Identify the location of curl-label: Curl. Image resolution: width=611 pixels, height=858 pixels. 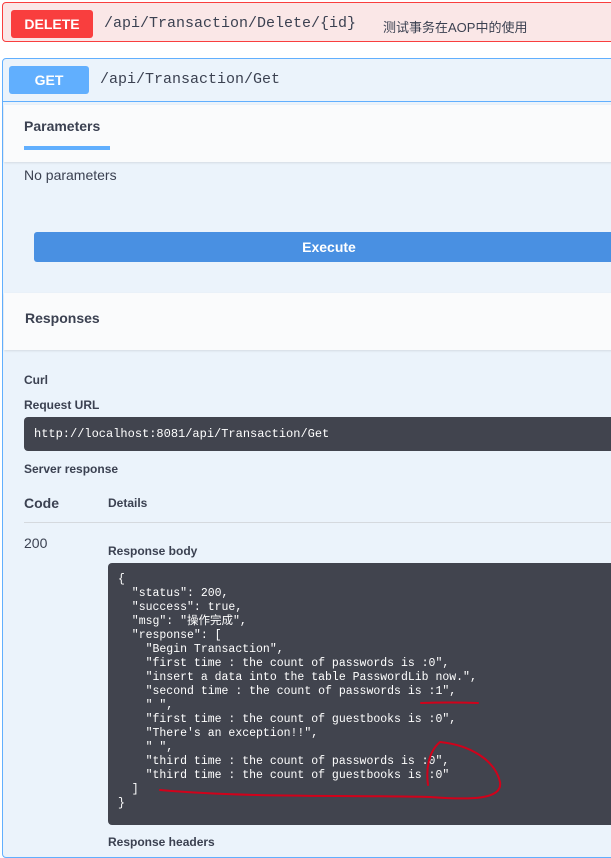
(36, 380).